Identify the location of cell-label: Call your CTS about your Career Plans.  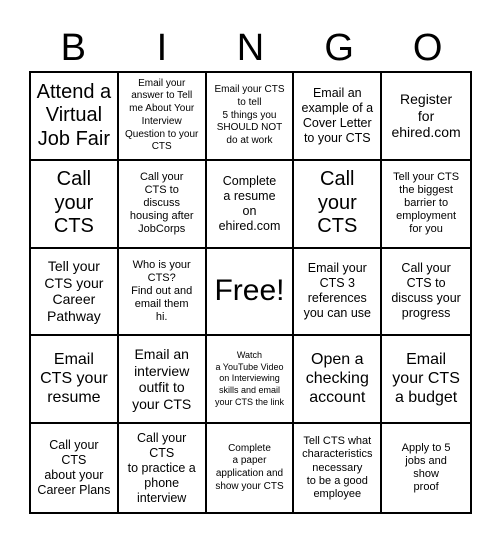
(74, 468).